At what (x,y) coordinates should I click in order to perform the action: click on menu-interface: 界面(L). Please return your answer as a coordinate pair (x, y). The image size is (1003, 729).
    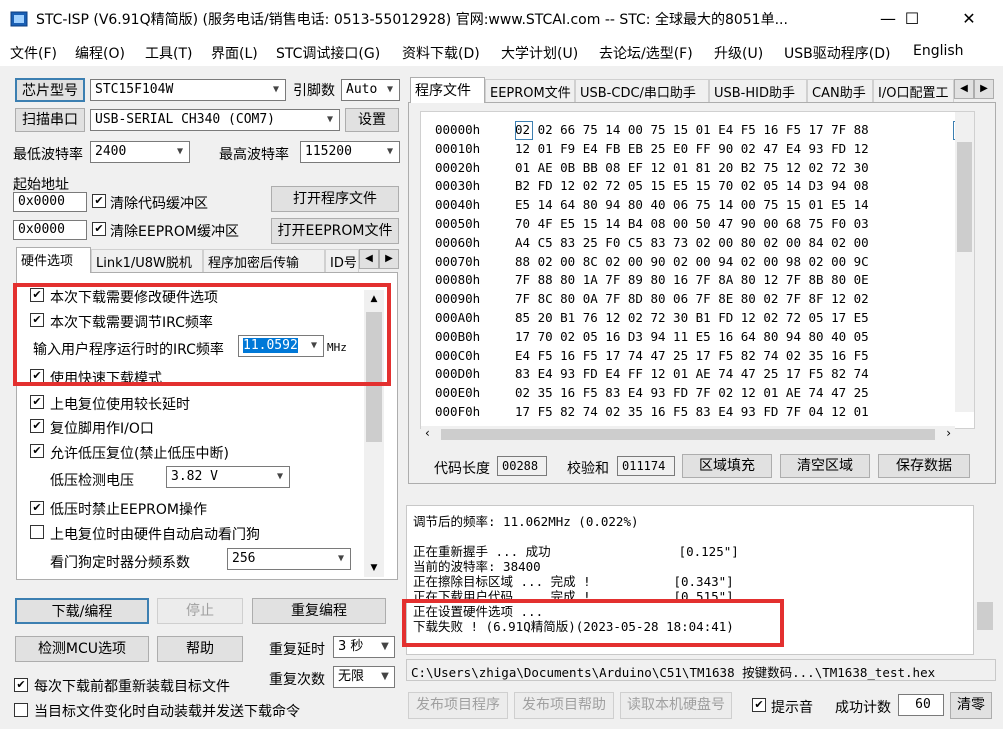
    Looking at the image, I should click on (234, 53).